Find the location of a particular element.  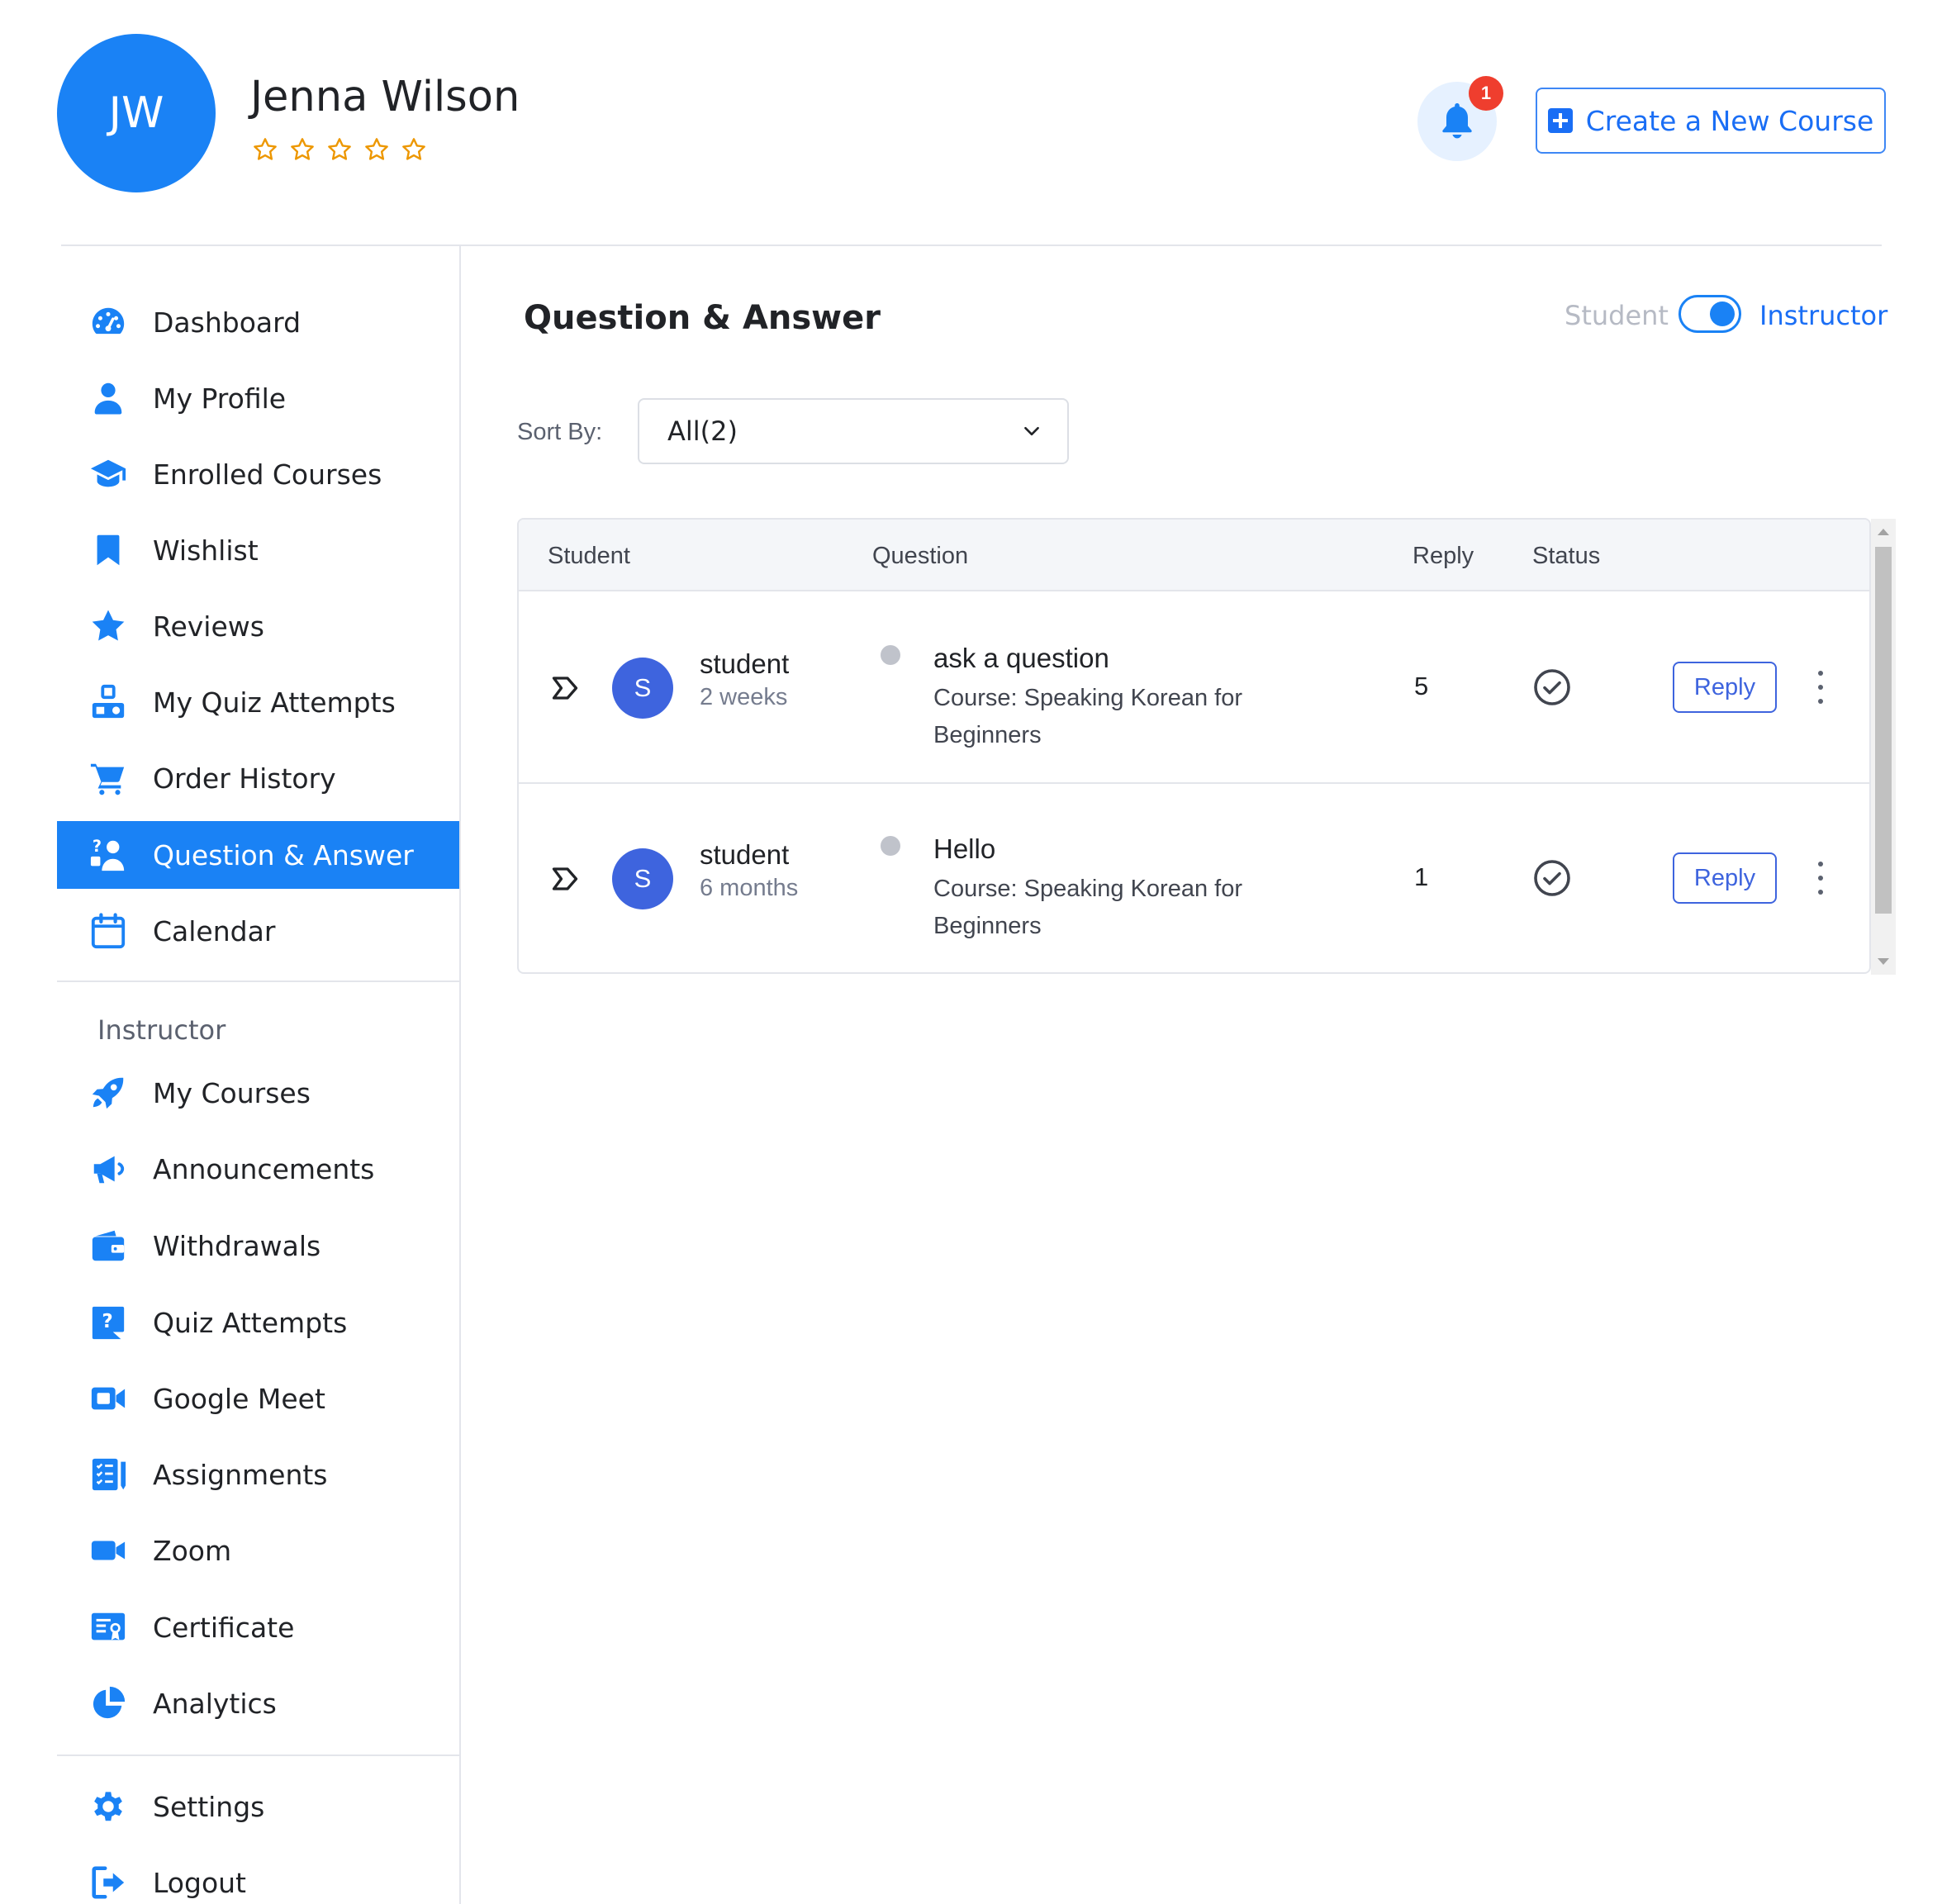

scroll-up-arrow is located at coordinates (1883, 532).